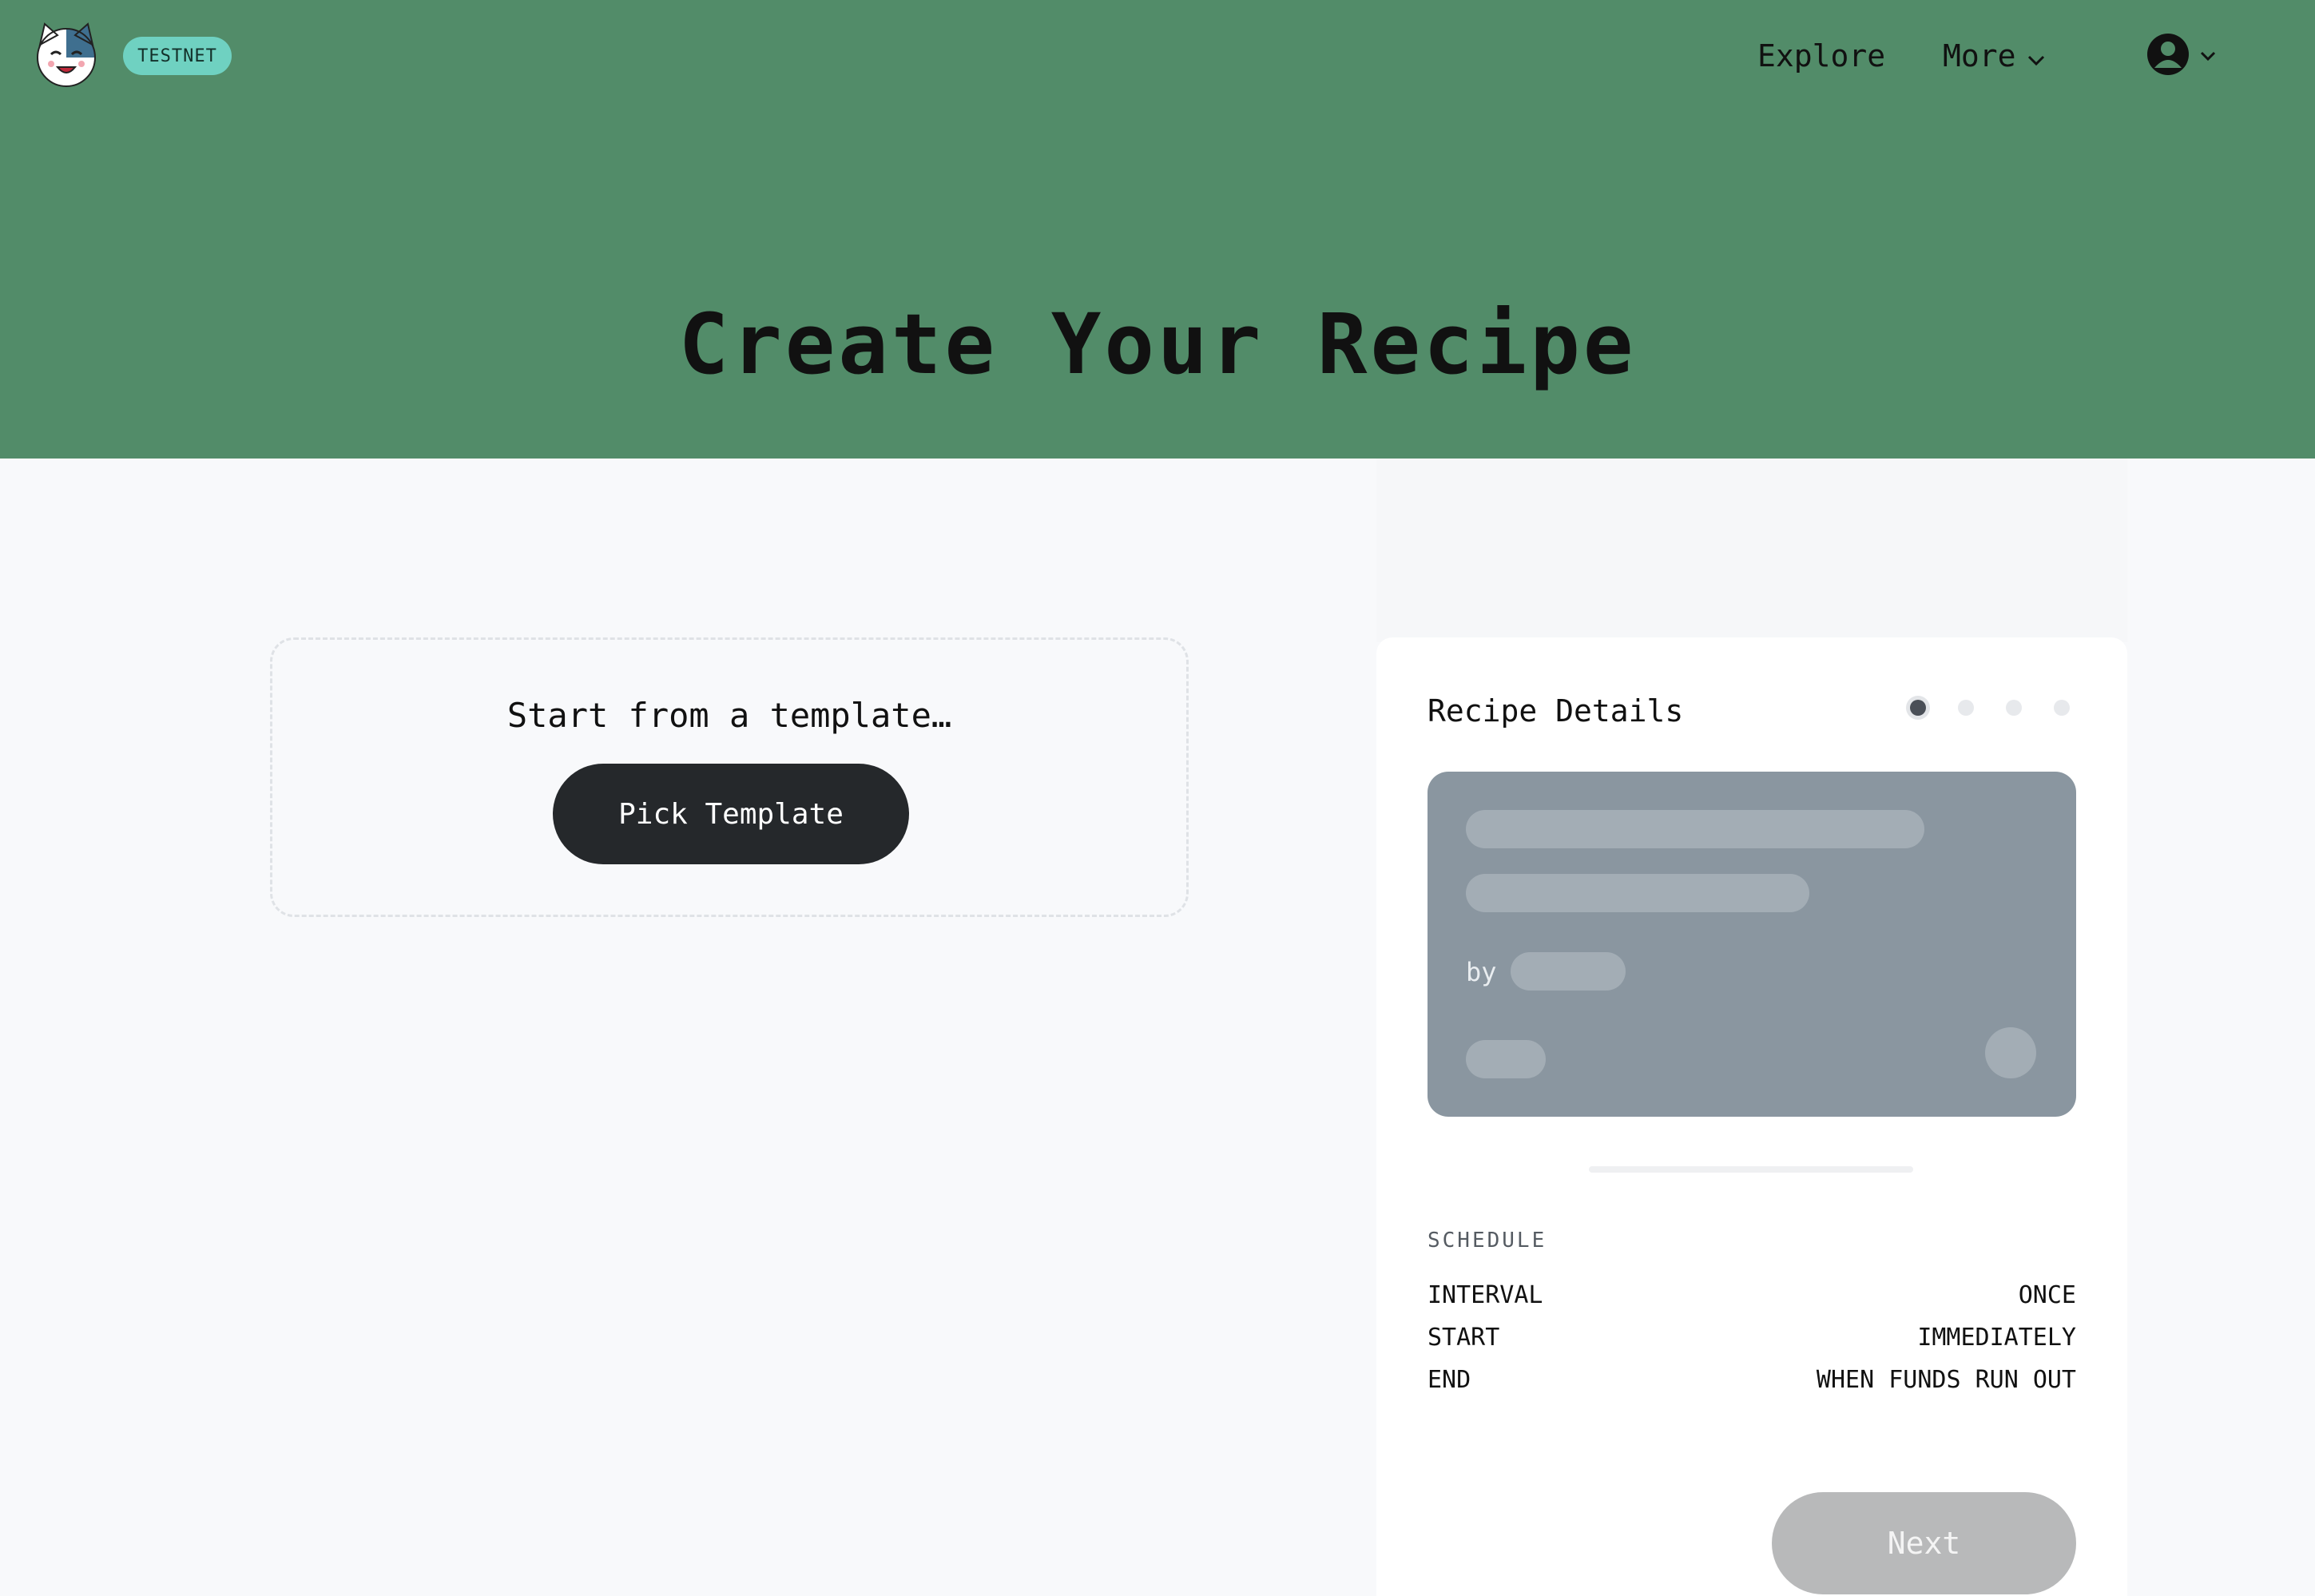 This screenshot has width=2315, height=1596. Describe the element at coordinates (1751, 1169) in the screenshot. I see `divider` at that location.